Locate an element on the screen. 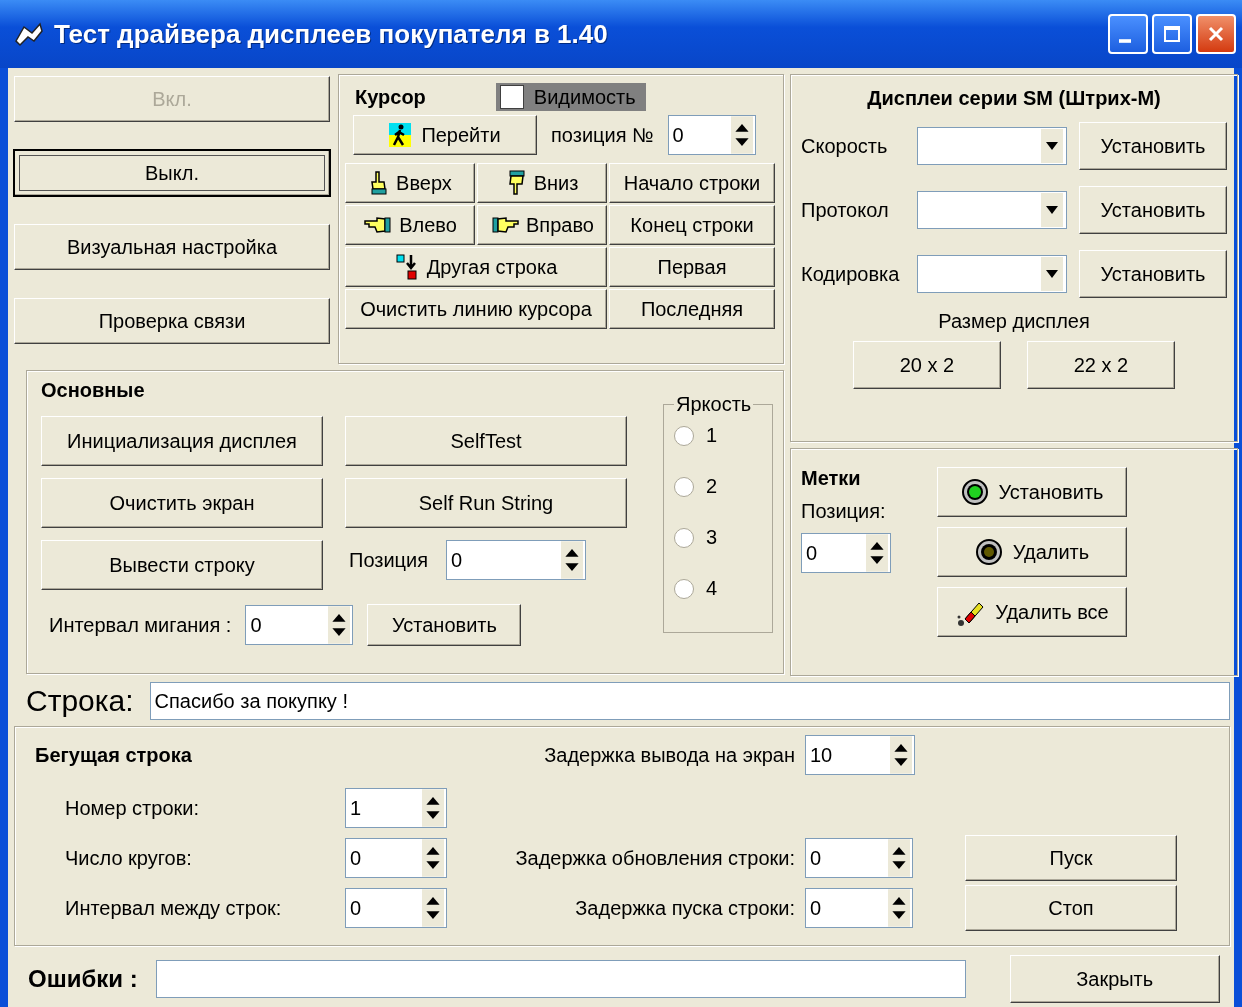 The image size is (1242, 1007). display-size-button: 22 x 2 is located at coordinates (1101, 365).